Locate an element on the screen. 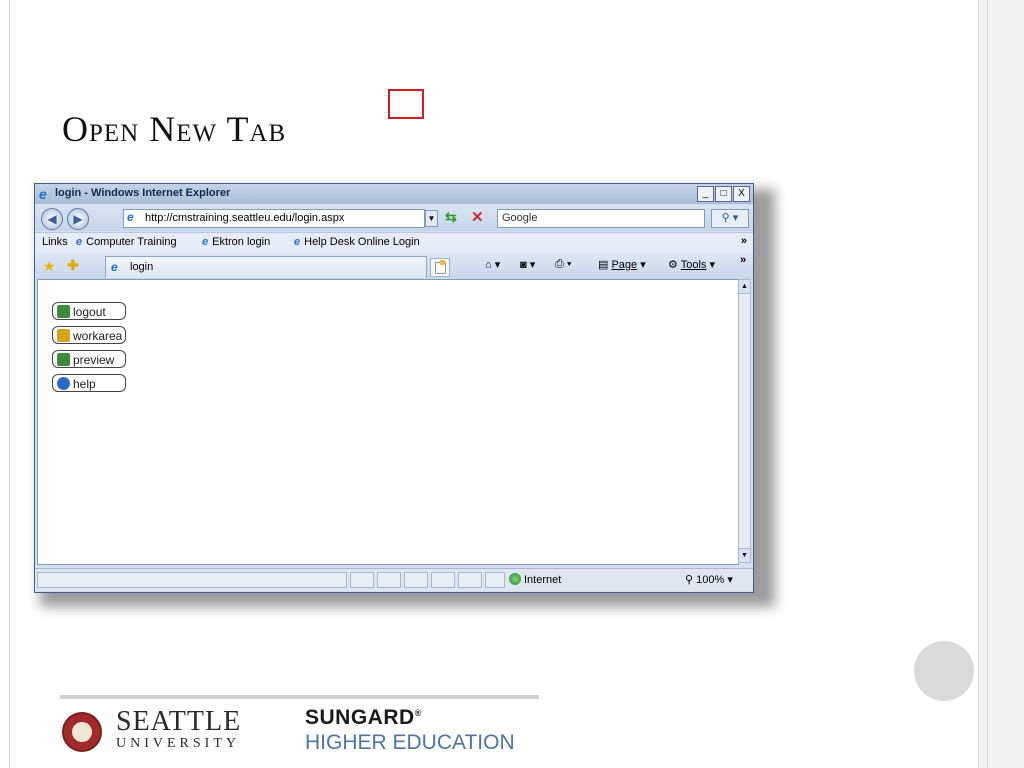 This screenshot has height=768, width=1024. scroll-down-arrow-icon: ▼ is located at coordinates (744, 555).